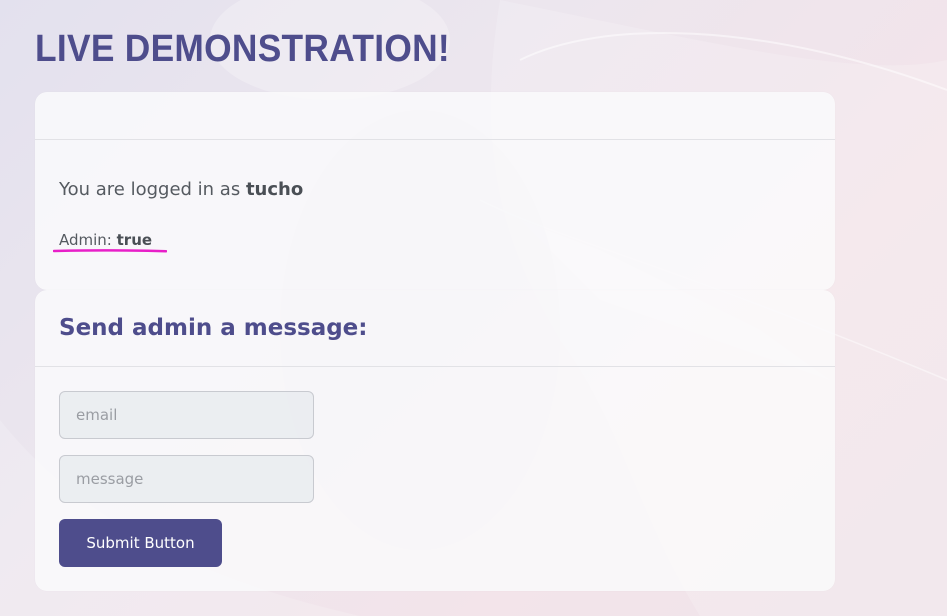 This screenshot has width=947, height=616. I want to click on message-card-title: Send admin a message:, so click(213, 328).